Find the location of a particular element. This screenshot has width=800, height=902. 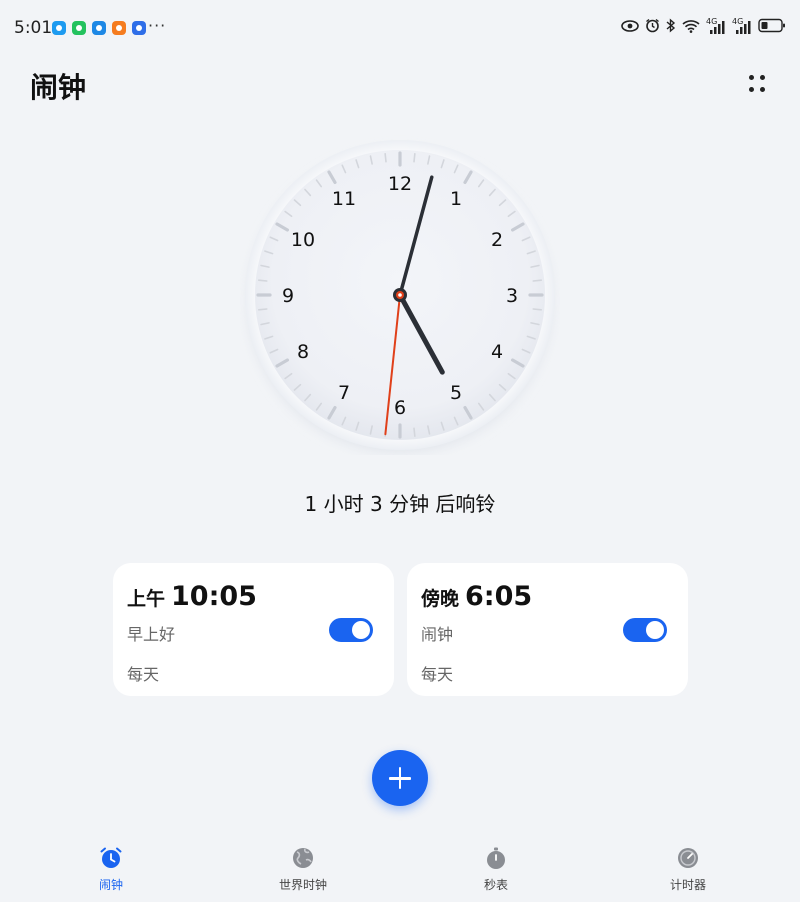

alarm-period: 傍晚 is located at coordinates (440, 599).